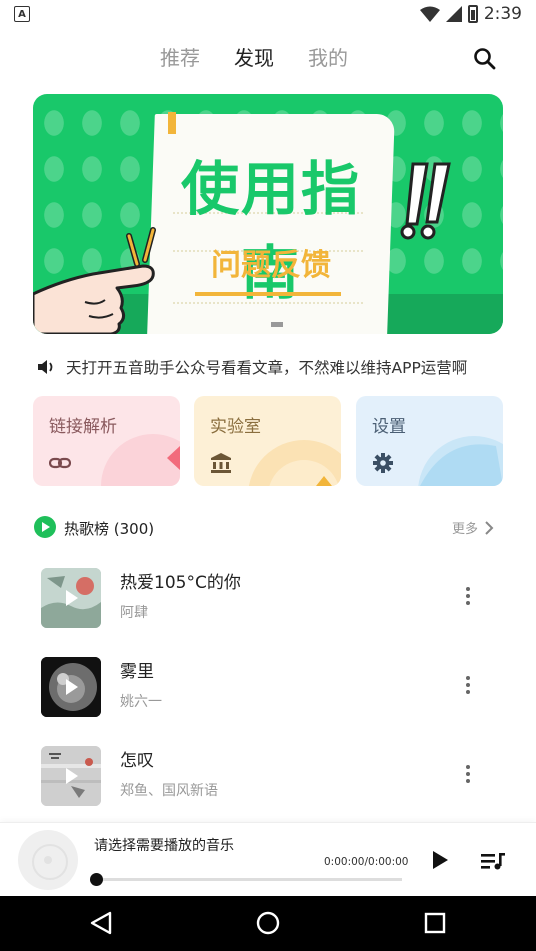 This screenshot has height=951, width=536. What do you see at coordinates (48, 860) in the screenshot?
I see `disc-icon` at bounding box center [48, 860].